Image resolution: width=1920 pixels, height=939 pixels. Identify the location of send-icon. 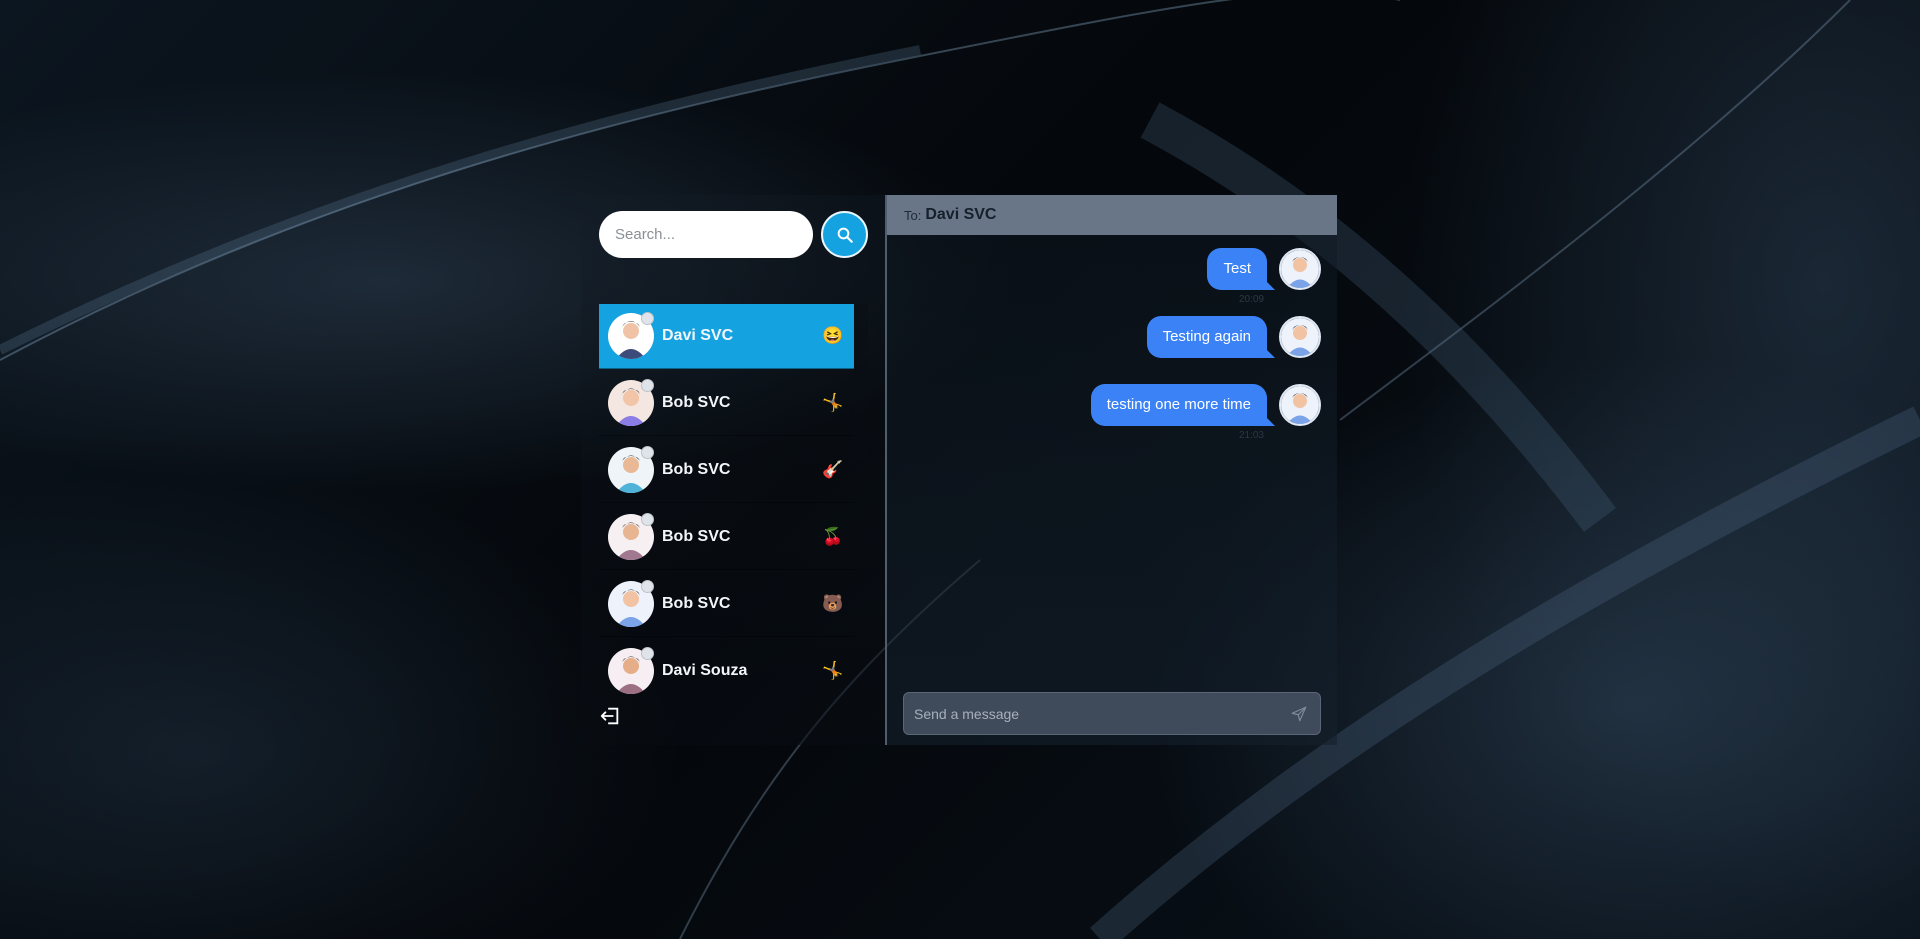
(1299, 713).